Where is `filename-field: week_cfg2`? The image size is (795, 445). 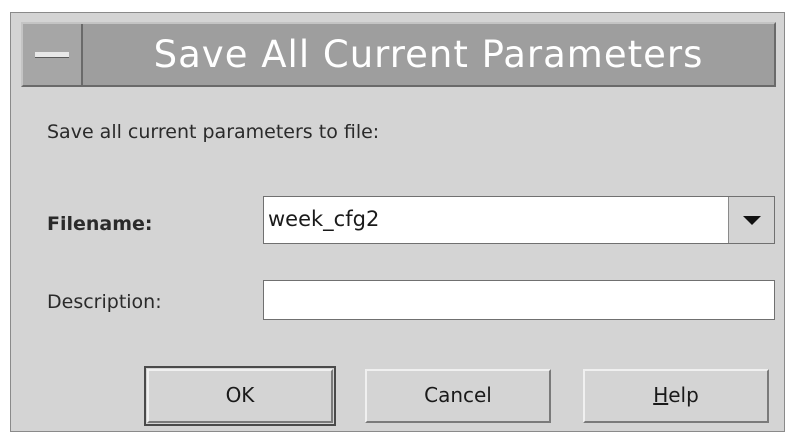 filename-field: week_cfg2 is located at coordinates (323, 220).